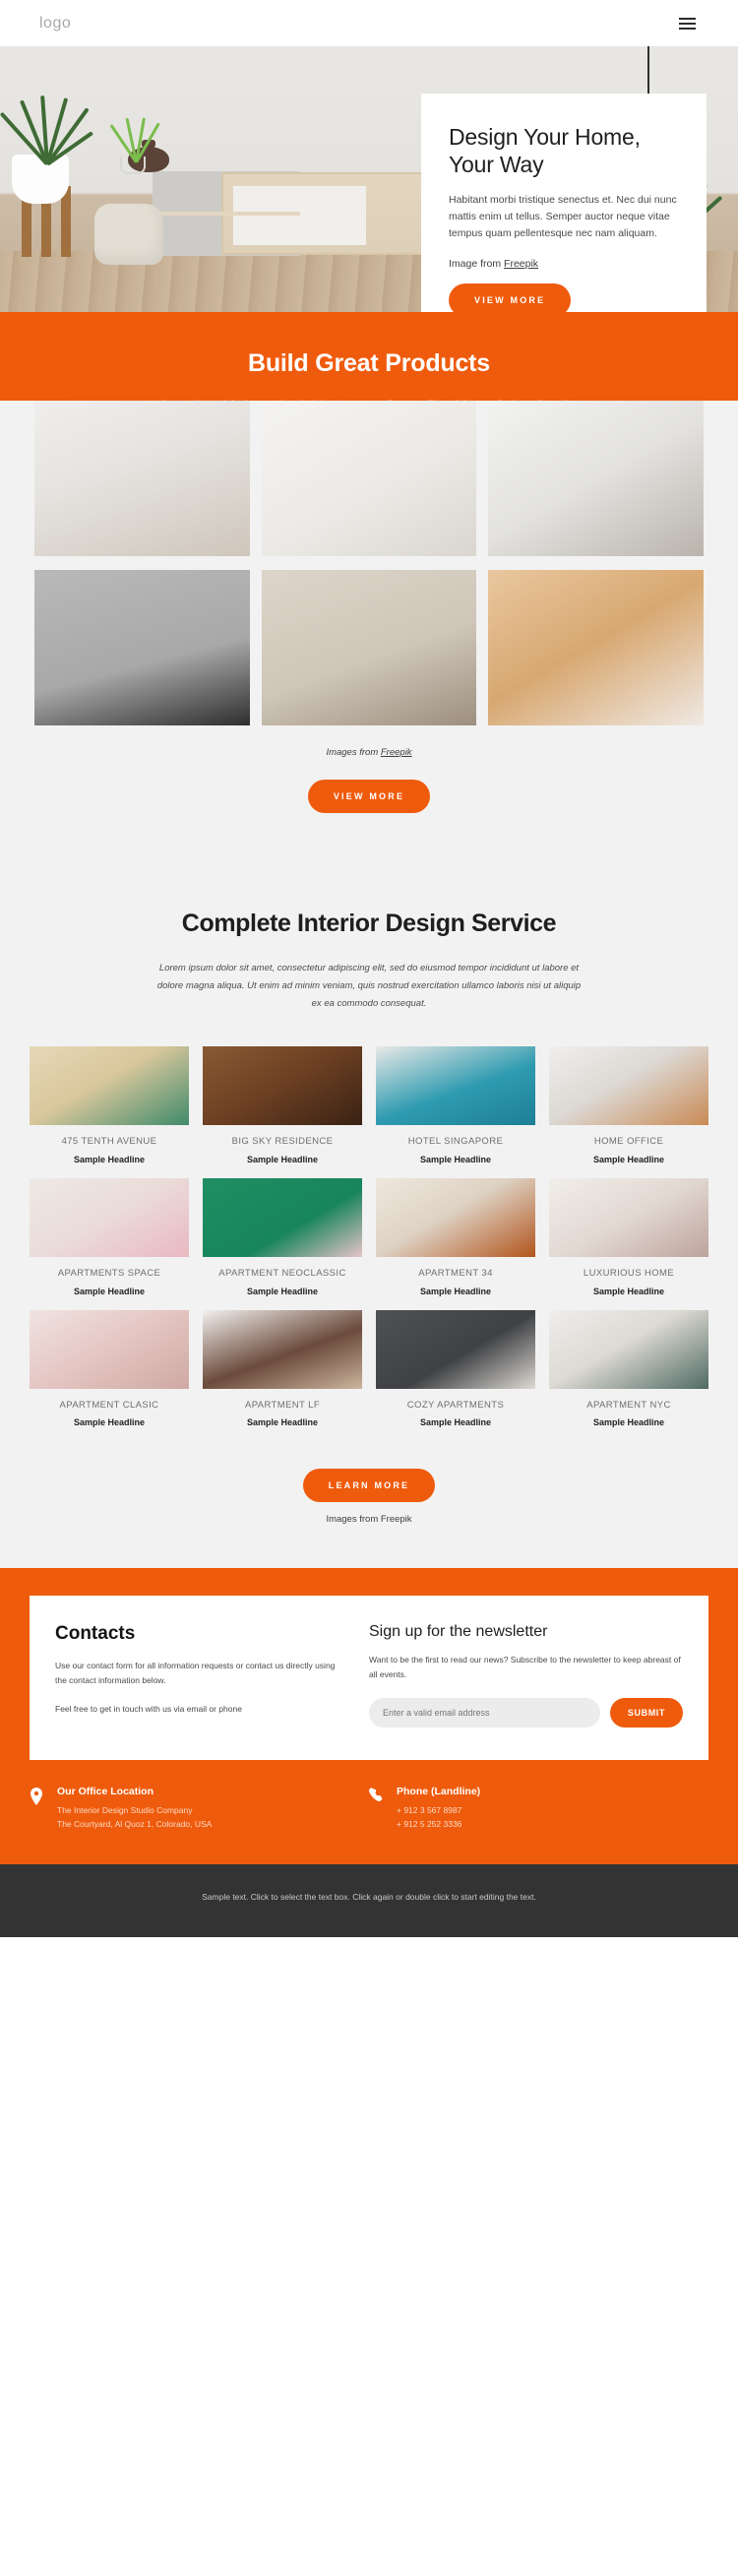  I want to click on hero-credit-prefix: Image from, so click(477, 264).